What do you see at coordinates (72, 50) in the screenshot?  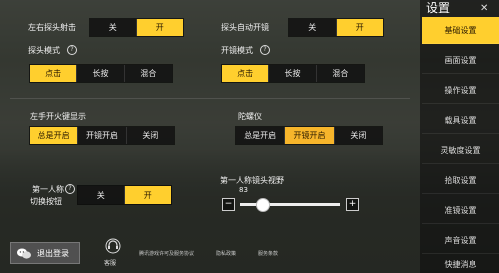 I see `peek-mode-help-icon: ?` at bounding box center [72, 50].